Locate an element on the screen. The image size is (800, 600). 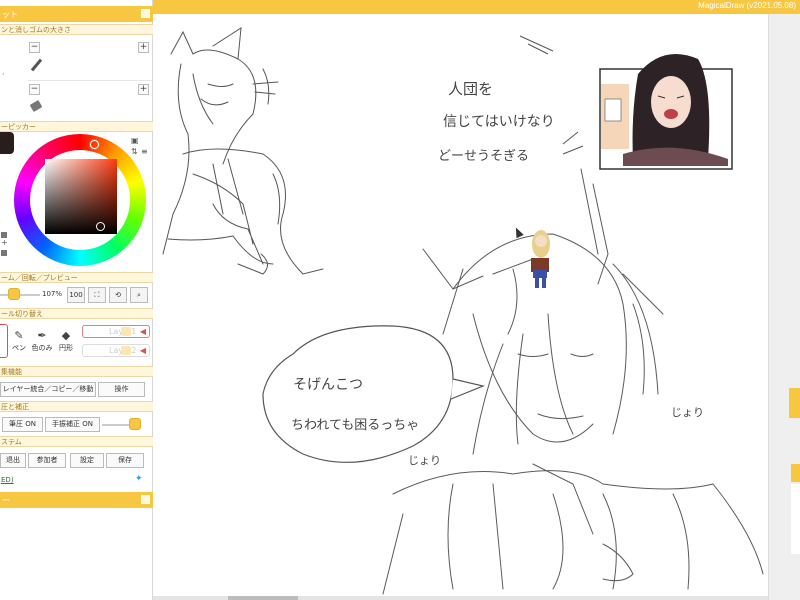
panel-footer-label: ー is located at coordinates (6, 500).